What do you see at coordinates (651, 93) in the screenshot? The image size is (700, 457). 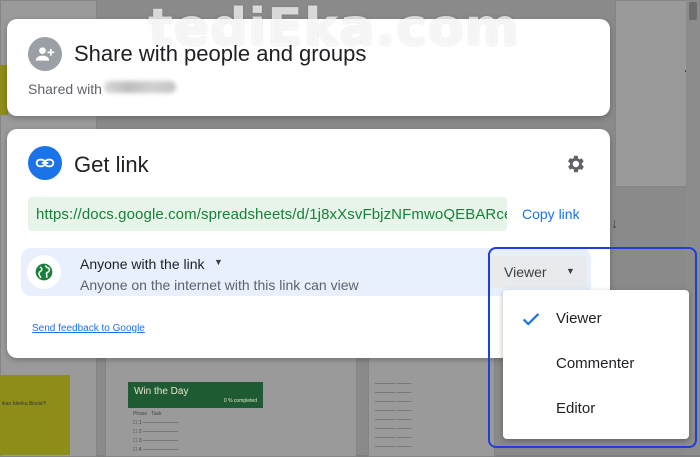 I see `bg-thumbnail` at bounding box center [651, 93].